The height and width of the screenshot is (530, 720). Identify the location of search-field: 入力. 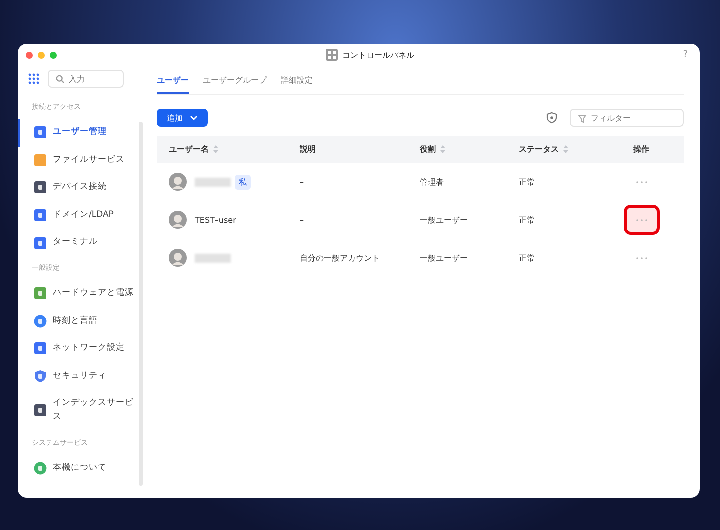
(86, 79).